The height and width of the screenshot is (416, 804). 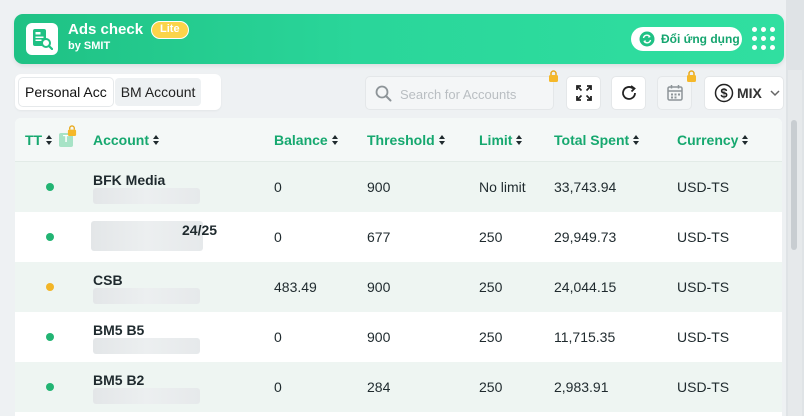 What do you see at coordinates (170, 30) in the screenshot?
I see `lite-badge: Lite` at bounding box center [170, 30].